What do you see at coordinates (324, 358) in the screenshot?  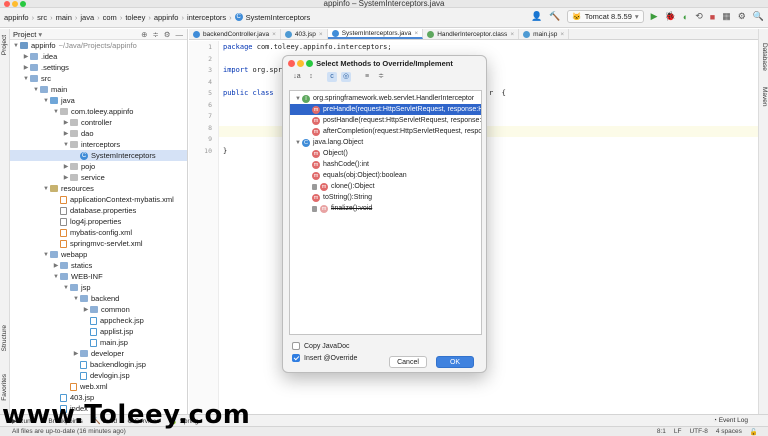 I see `insert-override-option: Insert @Override` at bounding box center [324, 358].